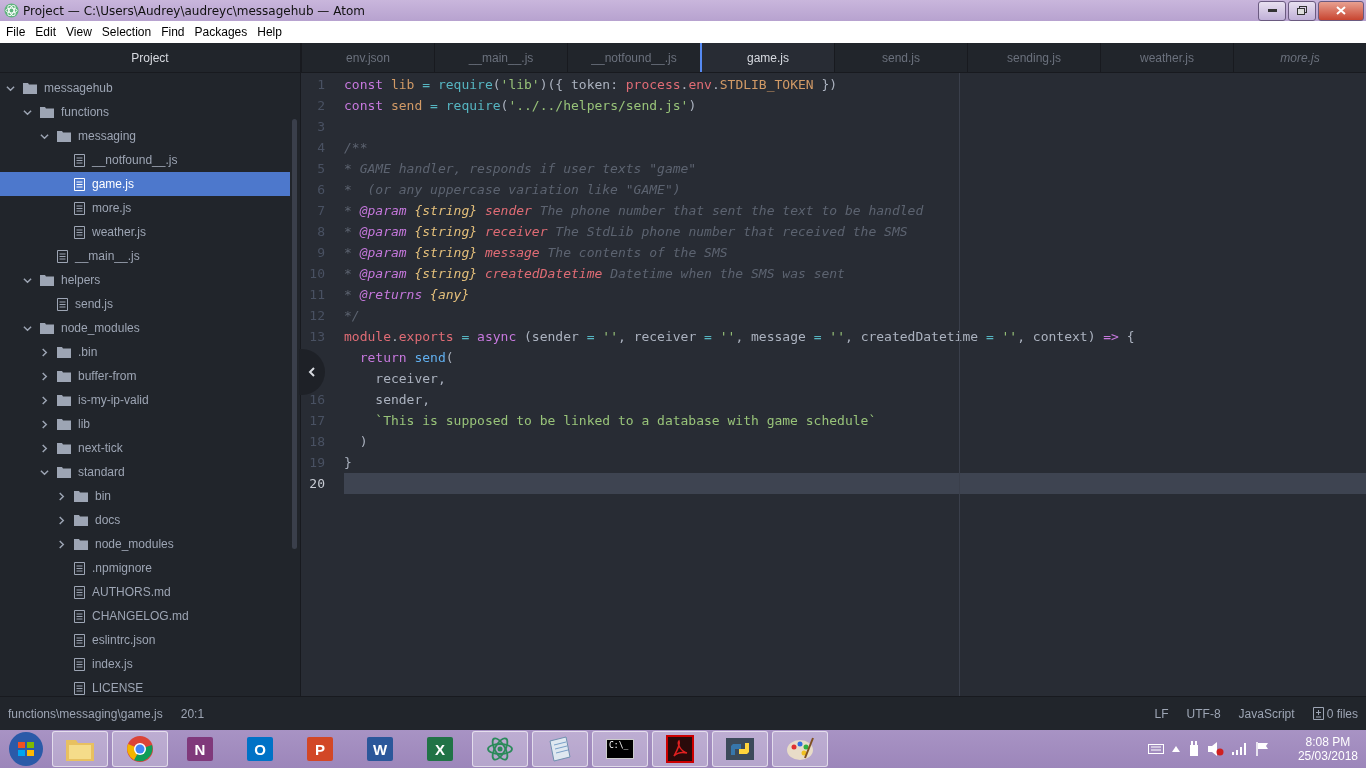 The width and height of the screenshot is (1366, 768). What do you see at coordinates (145, 424) in the screenshot?
I see `tree-item: lib` at bounding box center [145, 424].